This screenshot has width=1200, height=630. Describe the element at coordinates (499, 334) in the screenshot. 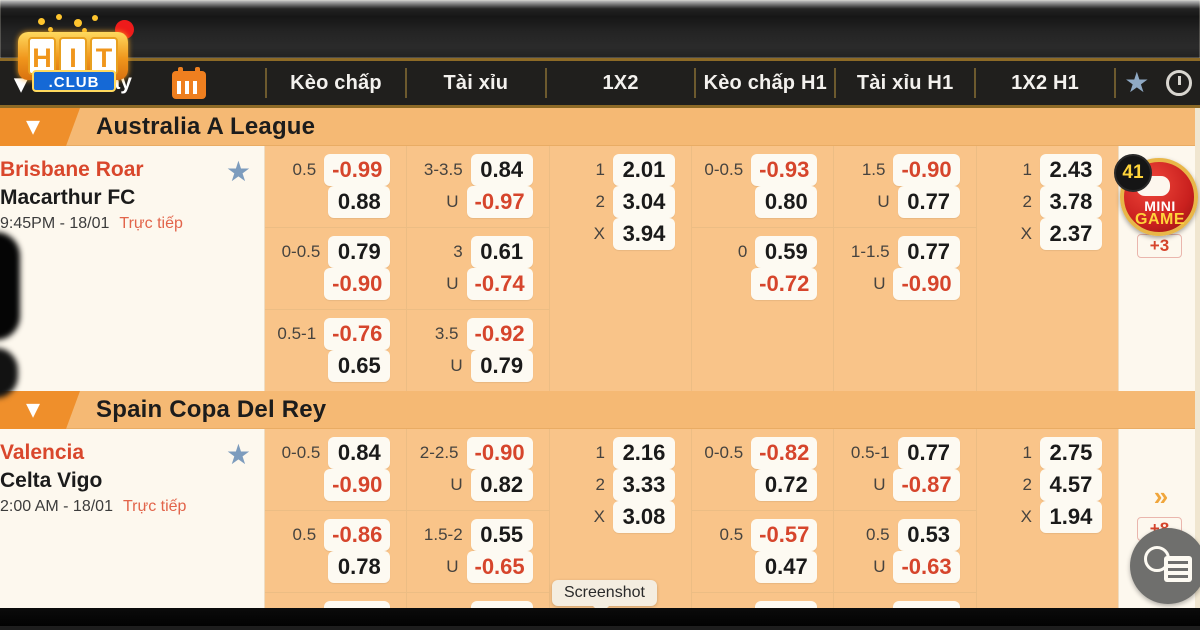

I see `odds-value-button: -0.92` at that location.